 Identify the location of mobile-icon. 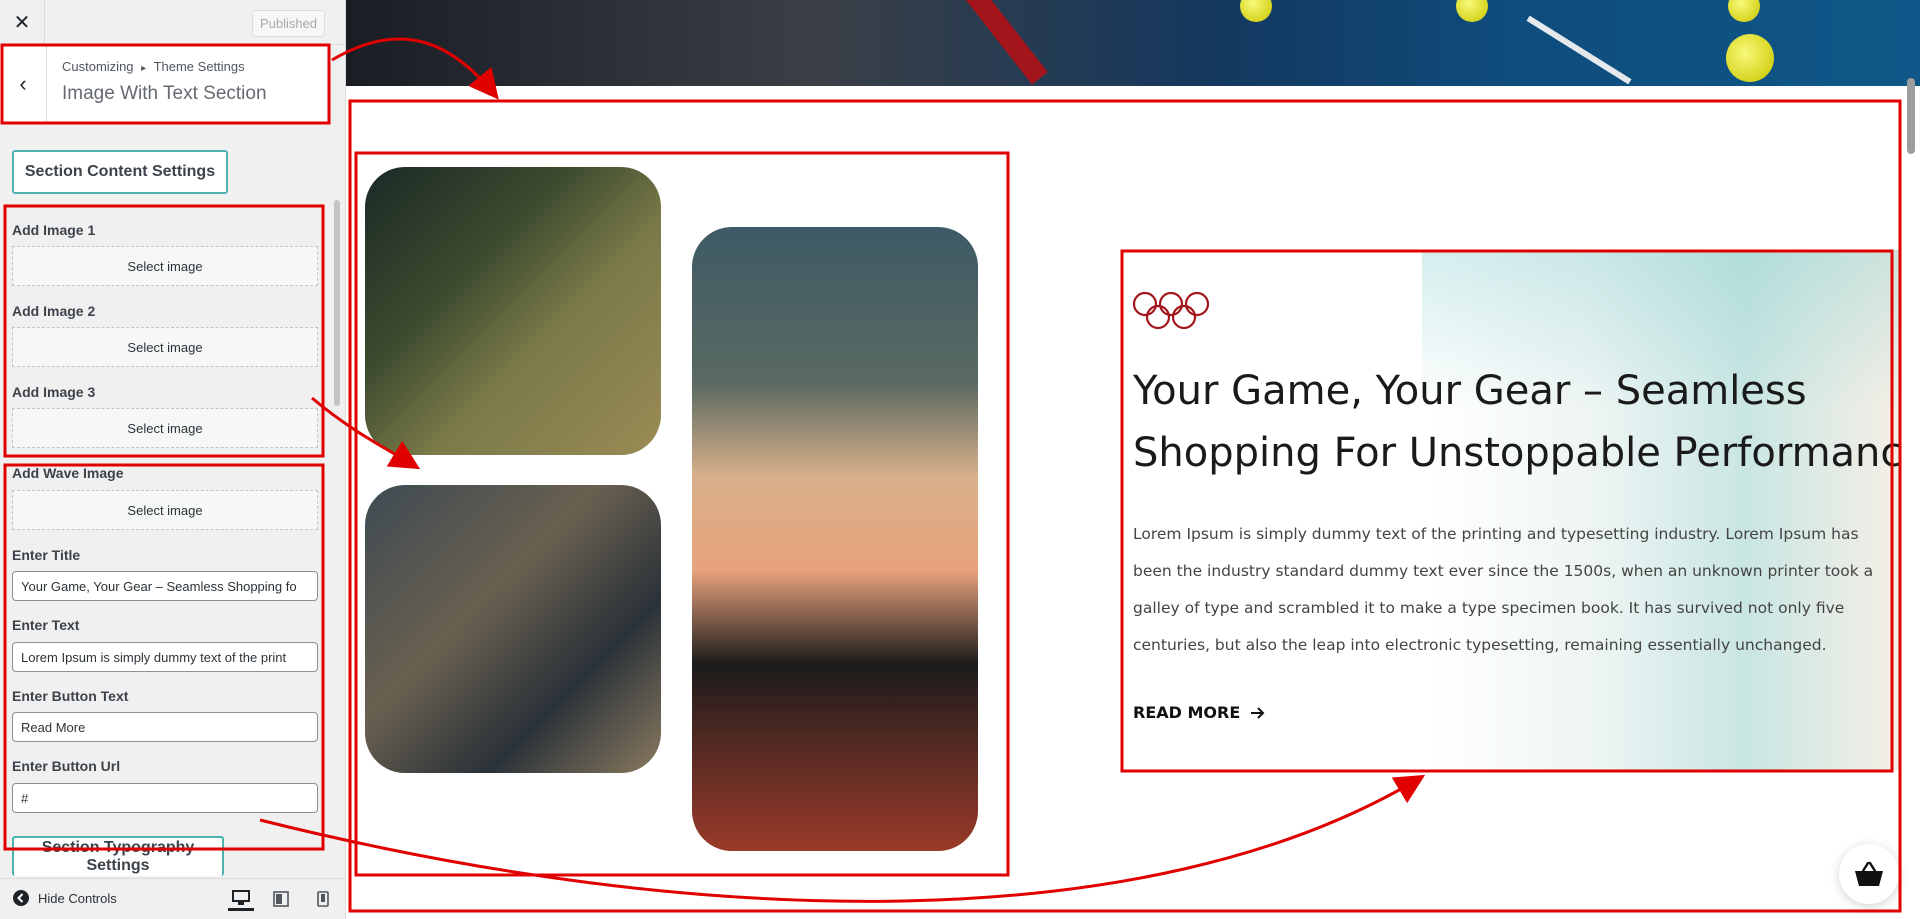
(323, 899).